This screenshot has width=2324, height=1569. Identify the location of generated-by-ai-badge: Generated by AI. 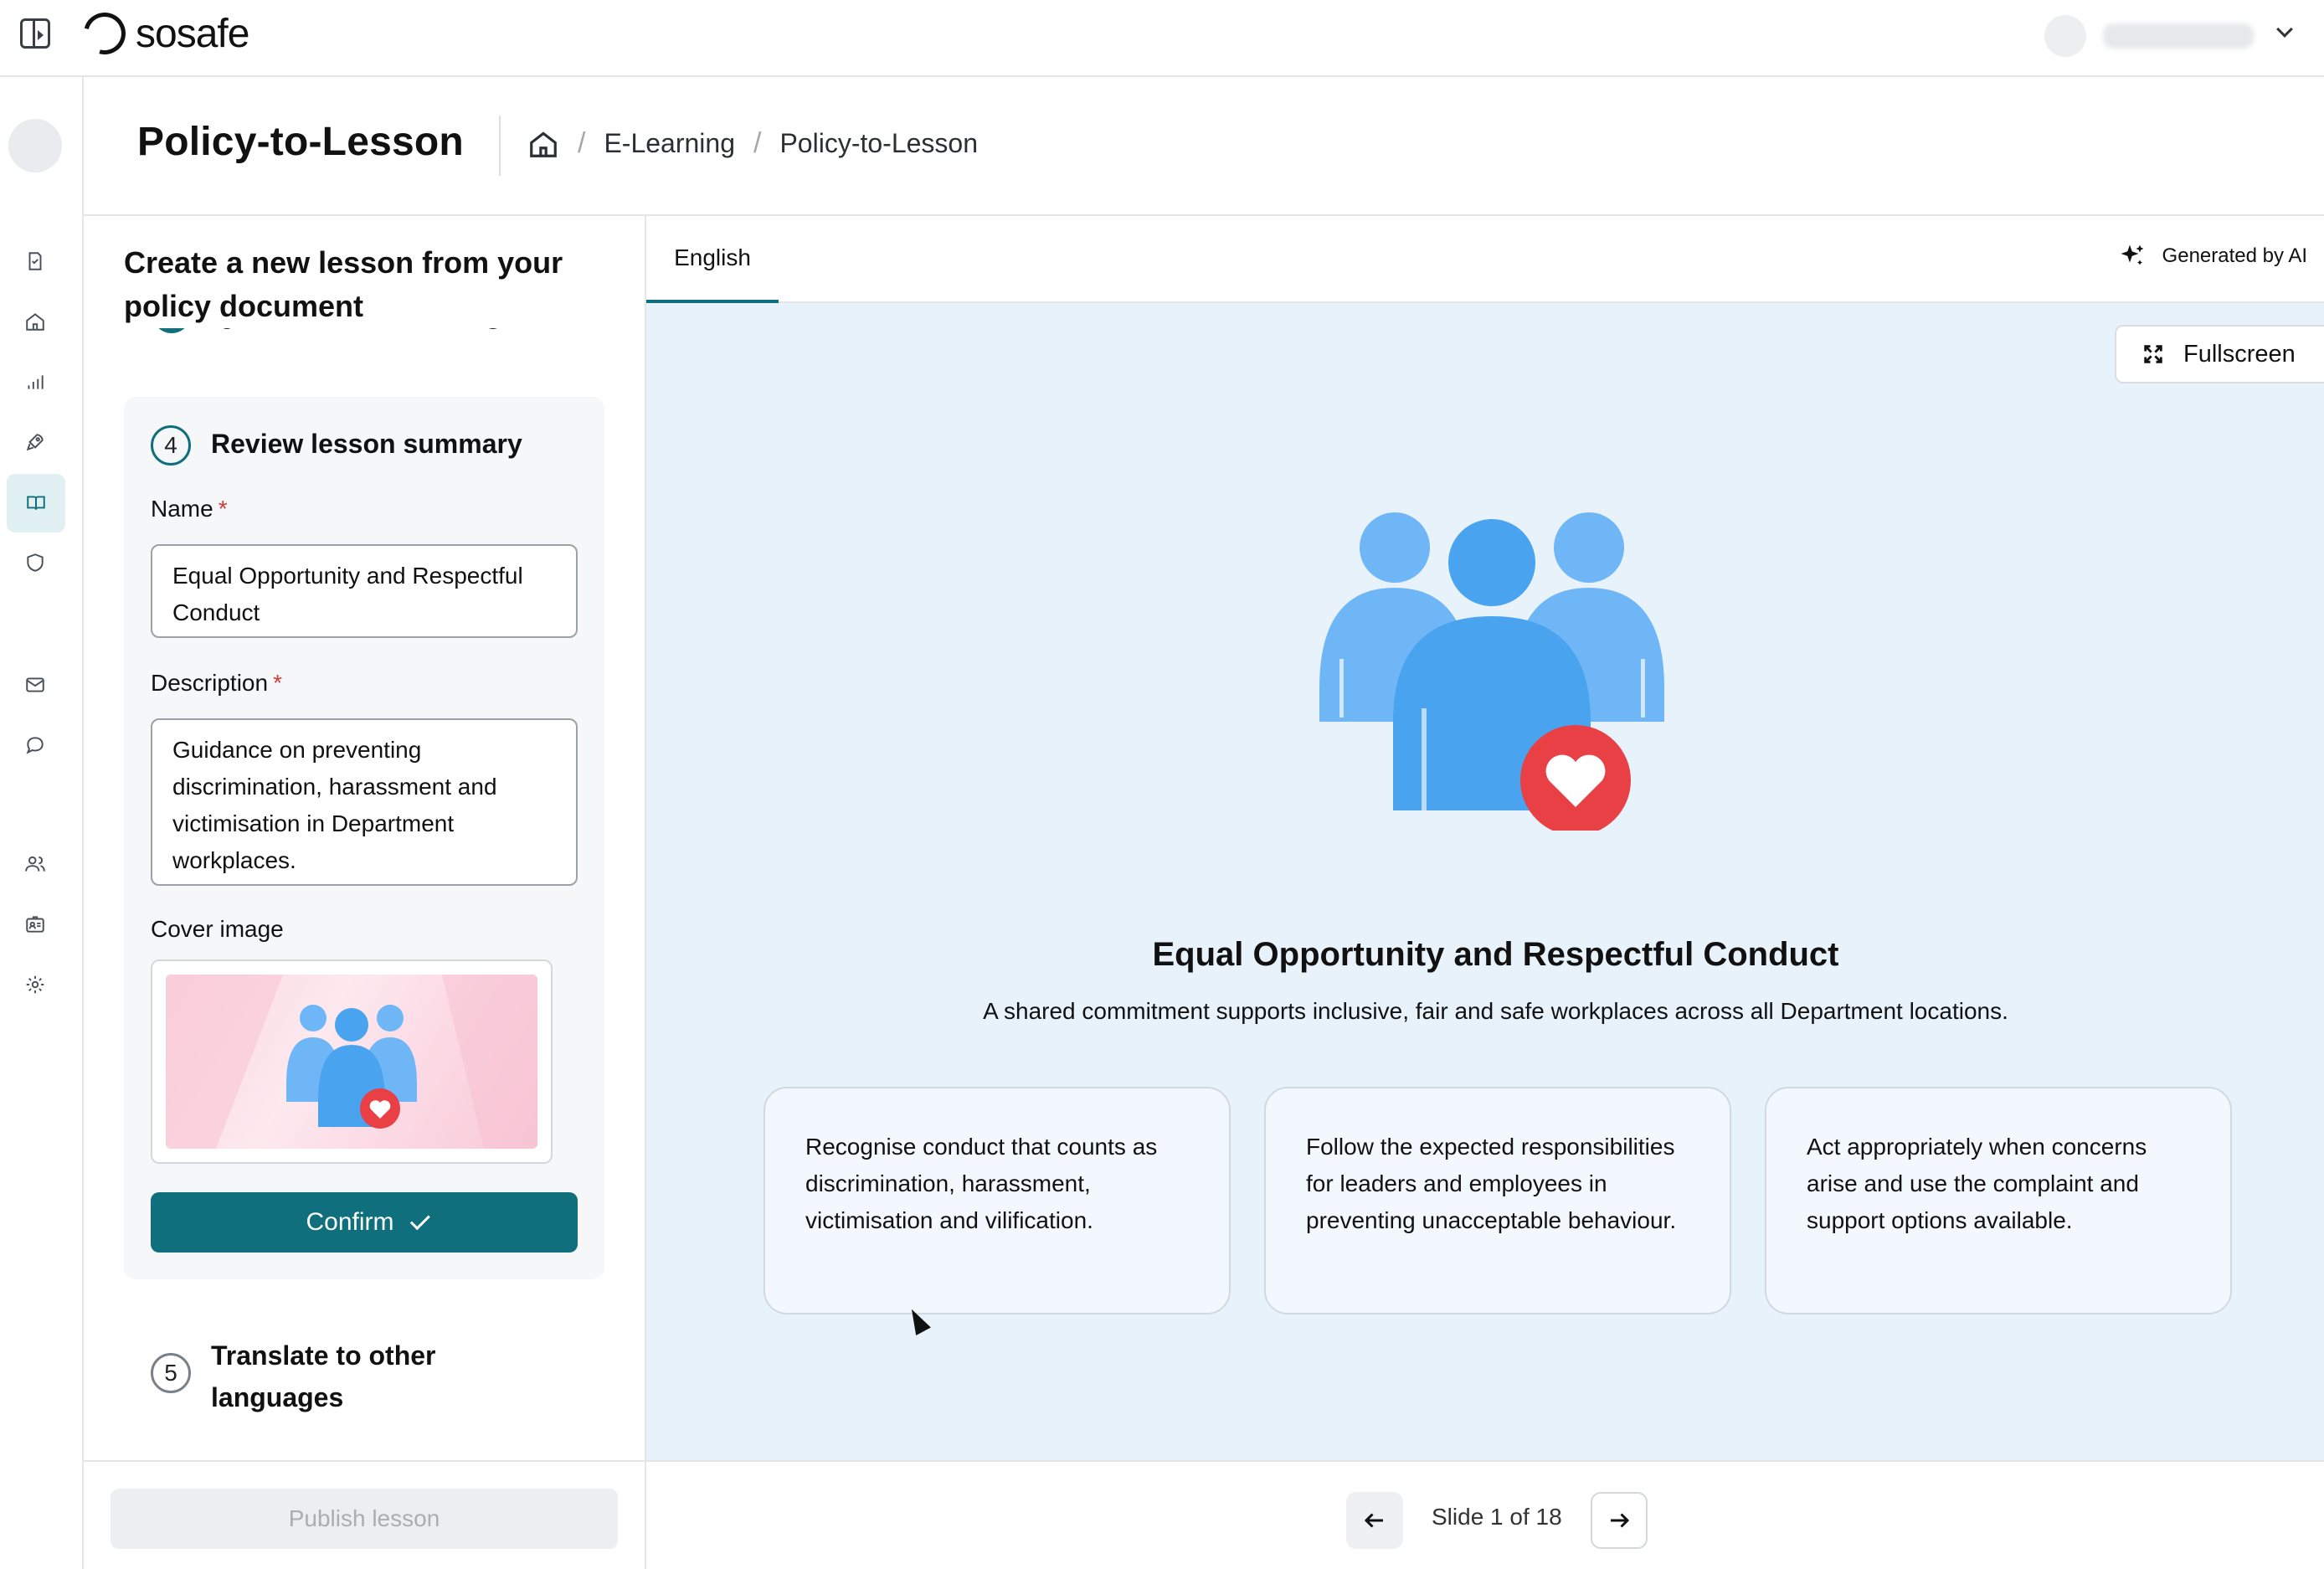
(2212, 256).